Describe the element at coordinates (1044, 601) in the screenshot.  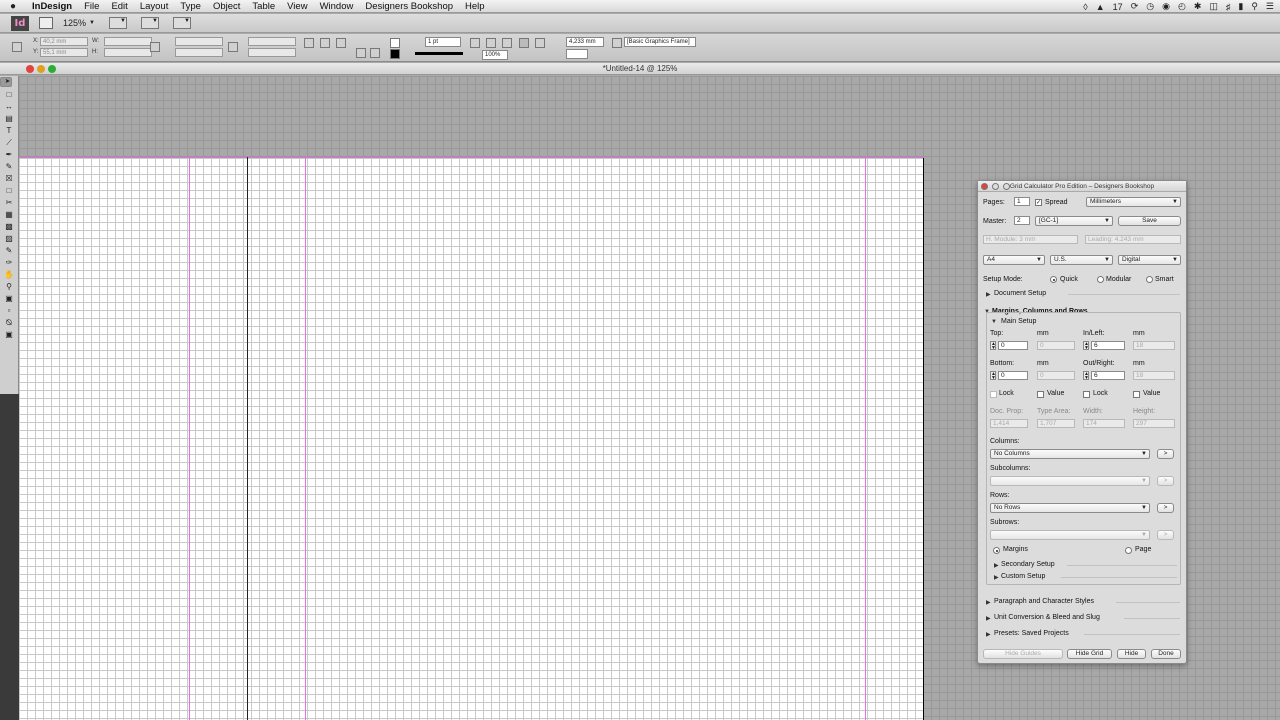
I see `paragraph-character-styles-toggle: Paragraph and Character Styles` at that location.